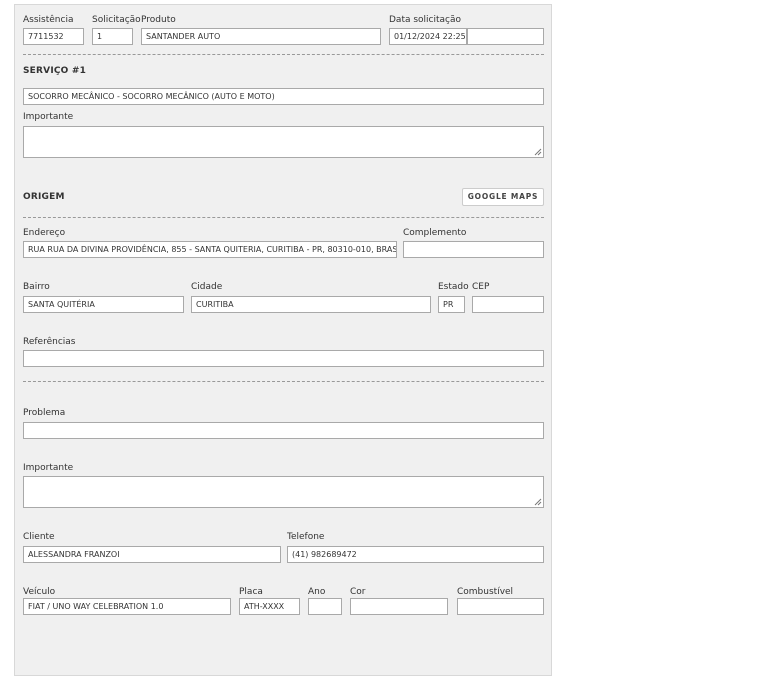  What do you see at coordinates (317, 592) in the screenshot?
I see `ano-label: Ano` at bounding box center [317, 592].